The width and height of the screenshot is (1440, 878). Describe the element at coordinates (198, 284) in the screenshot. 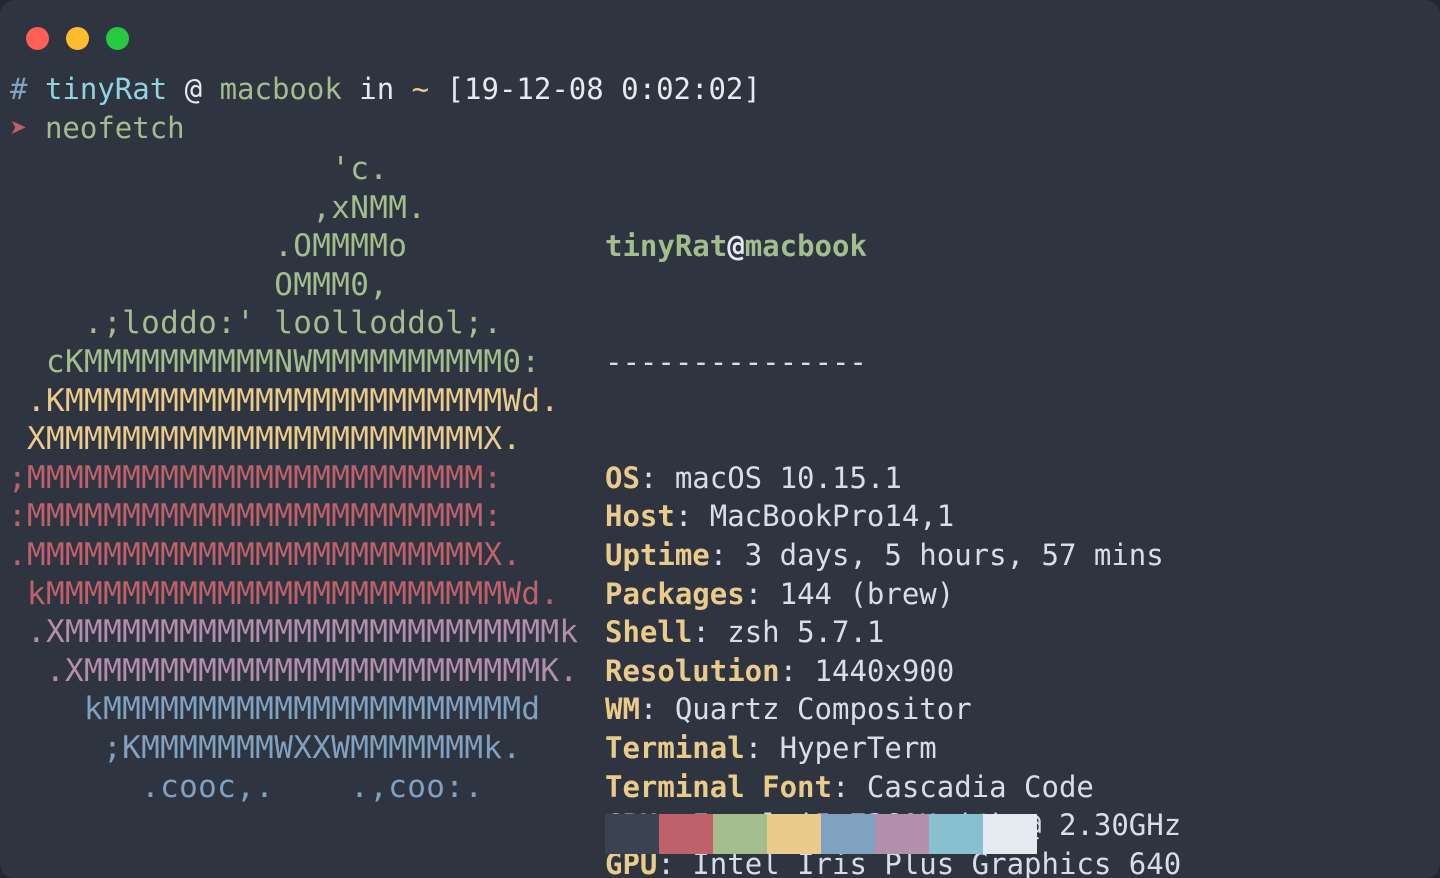

I see `ascii-art-line: OMMM0,` at that location.